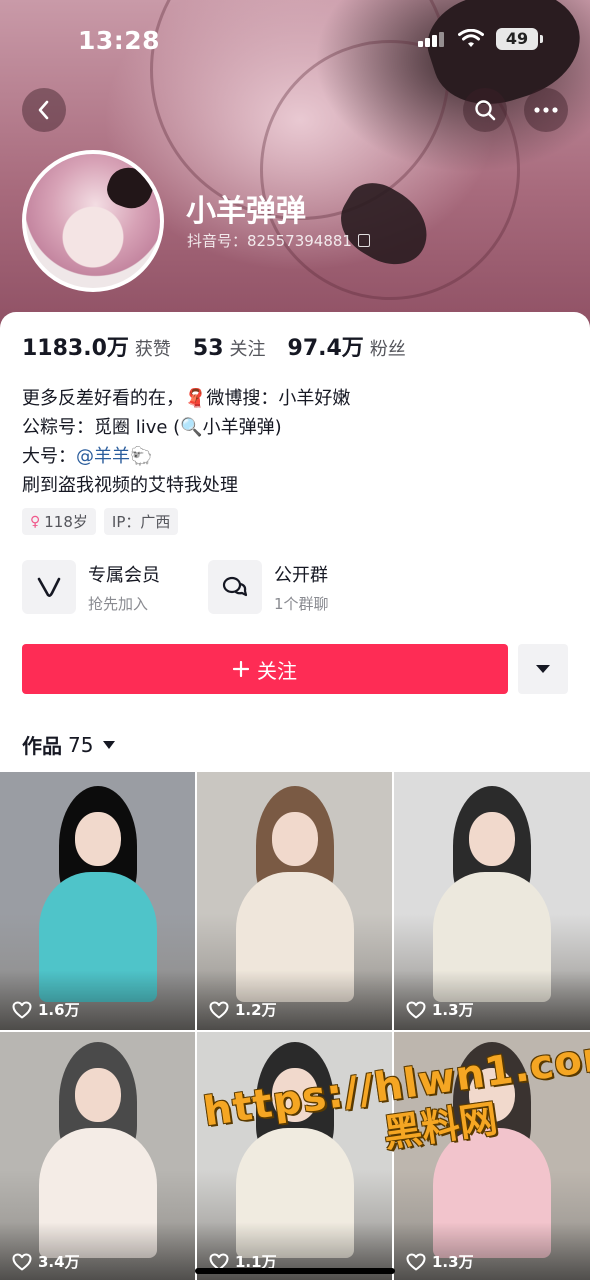 Image resolution: width=590 pixels, height=1280 pixels. Describe the element at coordinates (519, 39) in the screenshot. I see `battery-icon: 49` at that location.